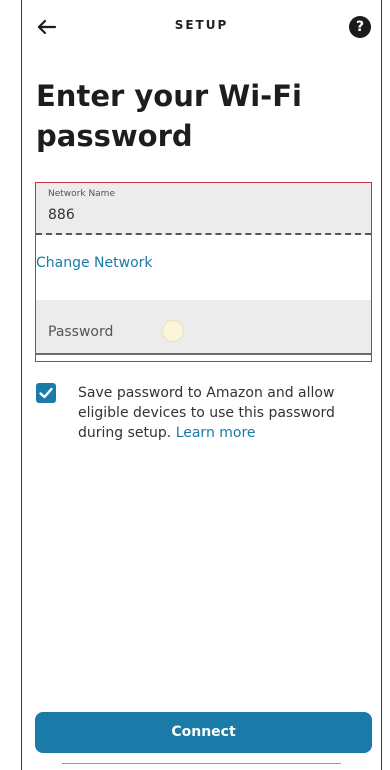 The width and height of the screenshot is (390, 770). I want to click on top-bar: SETUP ?, so click(201, 28).